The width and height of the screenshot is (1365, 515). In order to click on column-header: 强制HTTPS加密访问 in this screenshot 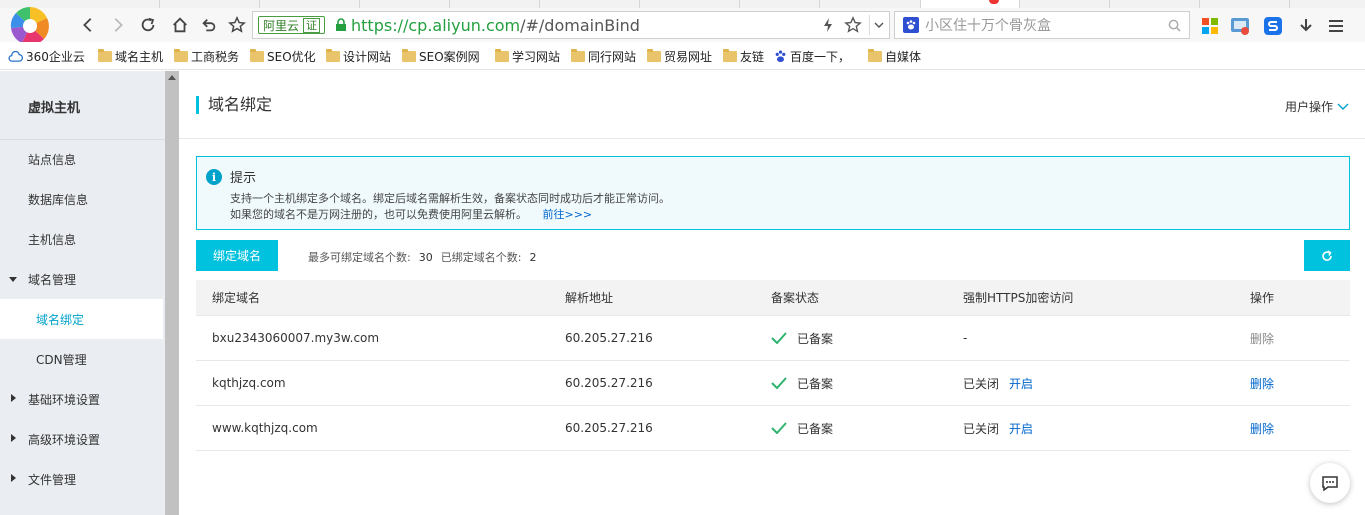, I will do `click(1018, 298)`.